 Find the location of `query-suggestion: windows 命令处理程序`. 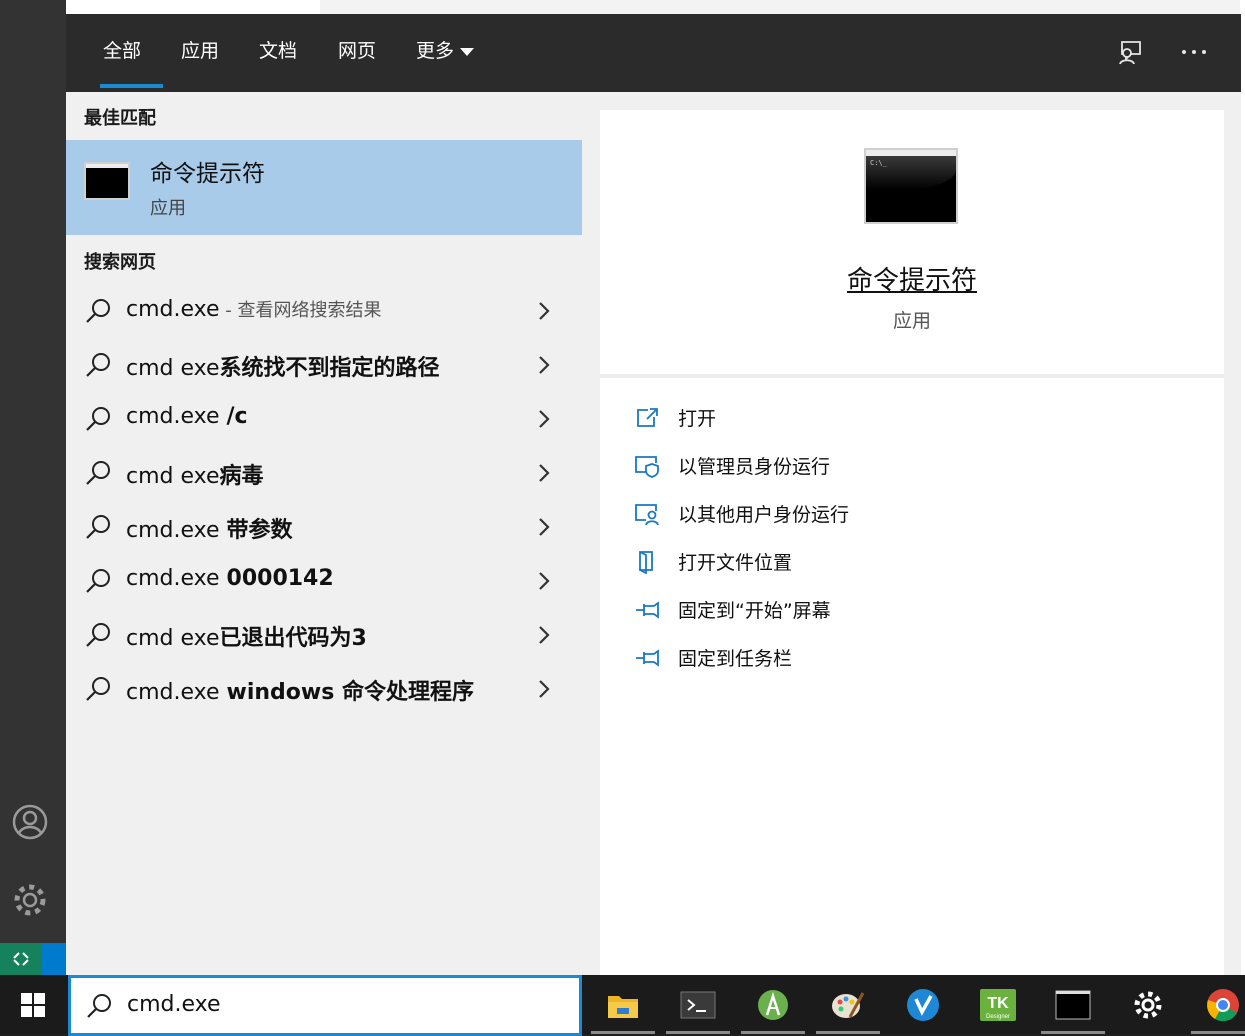

query-suggestion: windows 命令处理程序 is located at coordinates (350, 692).